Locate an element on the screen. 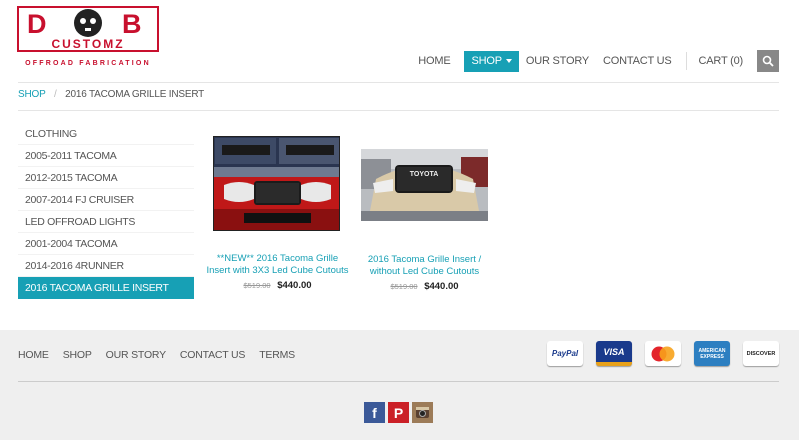 The height and width of the screenshot is (440, 799). paypal-icon: PayPal is located at coordinates (565, 353).